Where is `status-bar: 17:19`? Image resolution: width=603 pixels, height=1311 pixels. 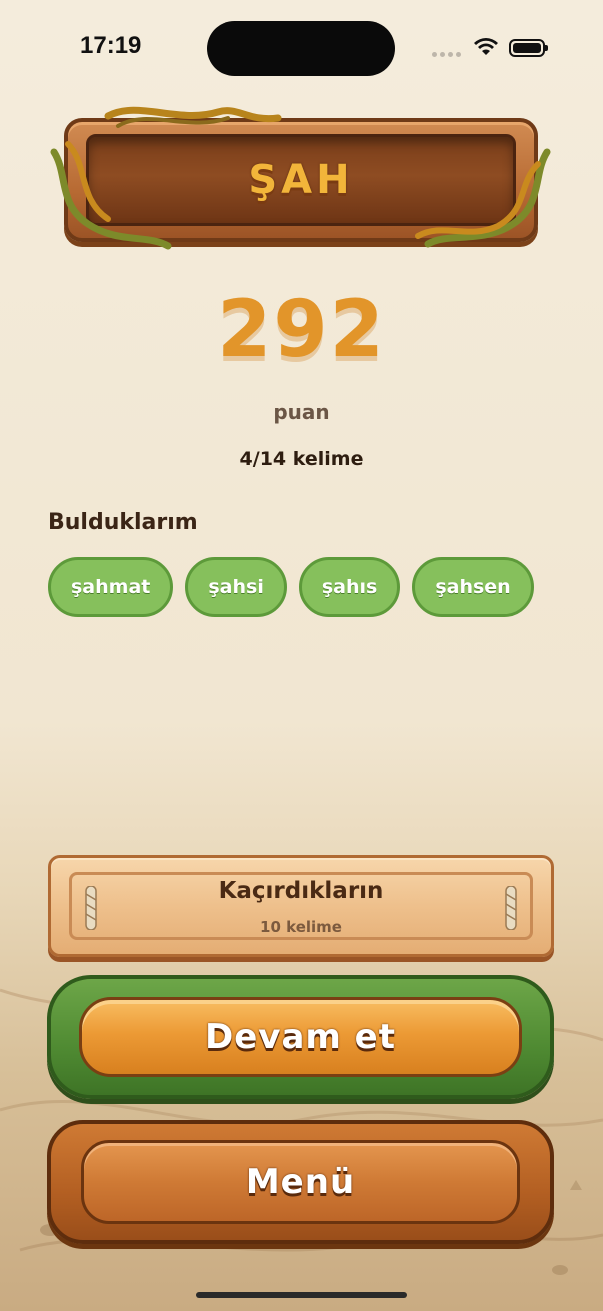 status-bar: 17:19 is located at coordinates (301, 48).